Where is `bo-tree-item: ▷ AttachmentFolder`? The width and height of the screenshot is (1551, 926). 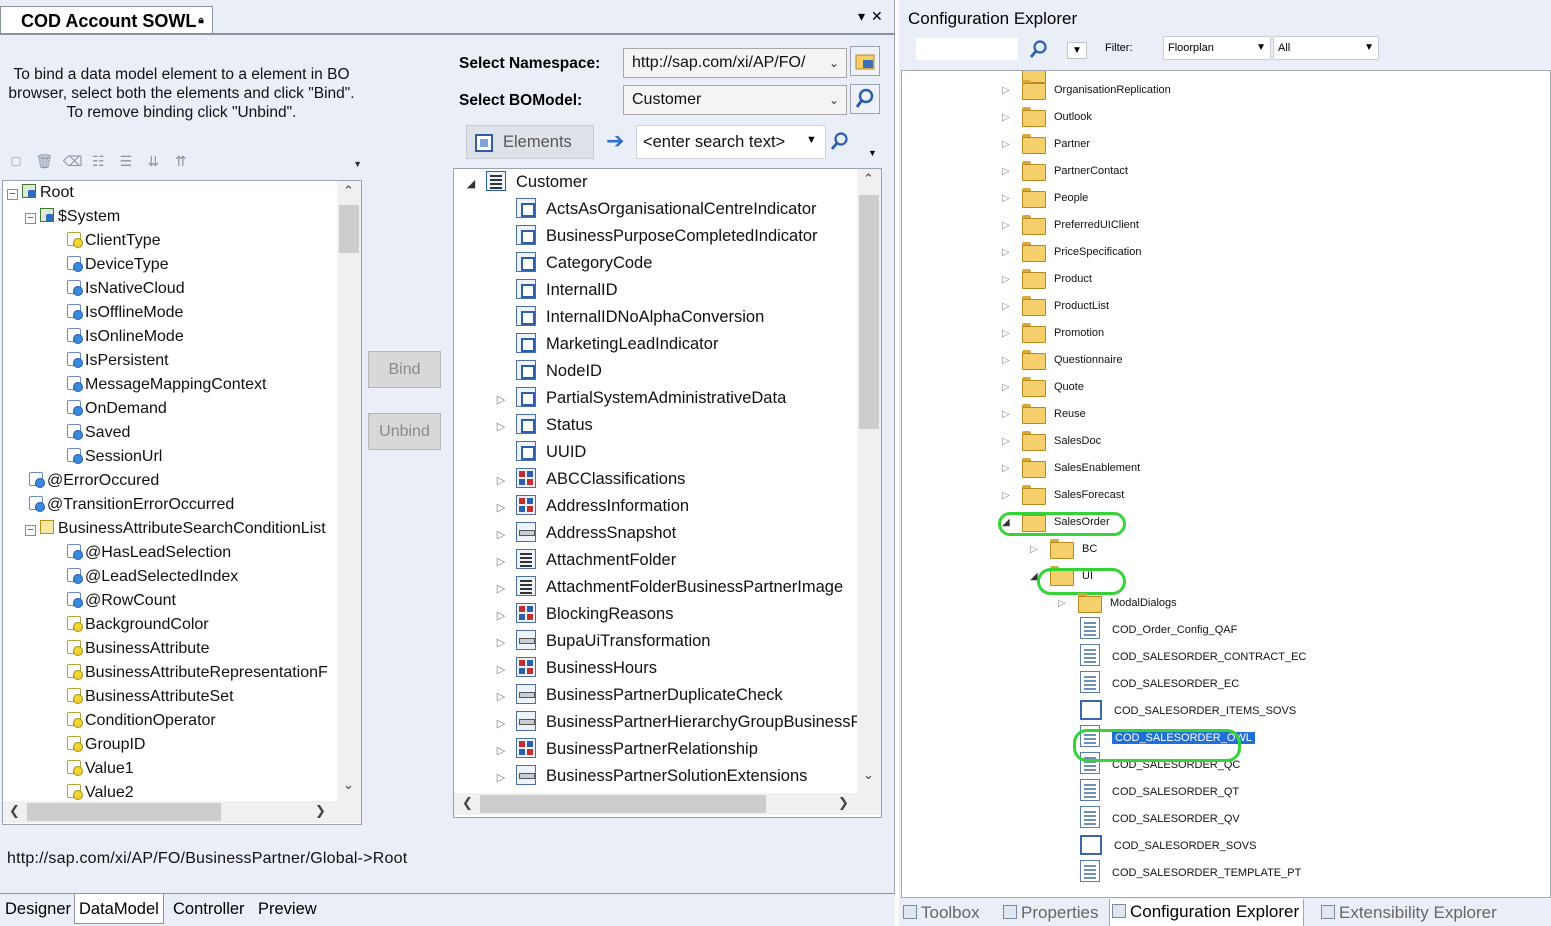 bo-tree-item: ▷ AttachmentFolder is located at coordinates (585, 560).